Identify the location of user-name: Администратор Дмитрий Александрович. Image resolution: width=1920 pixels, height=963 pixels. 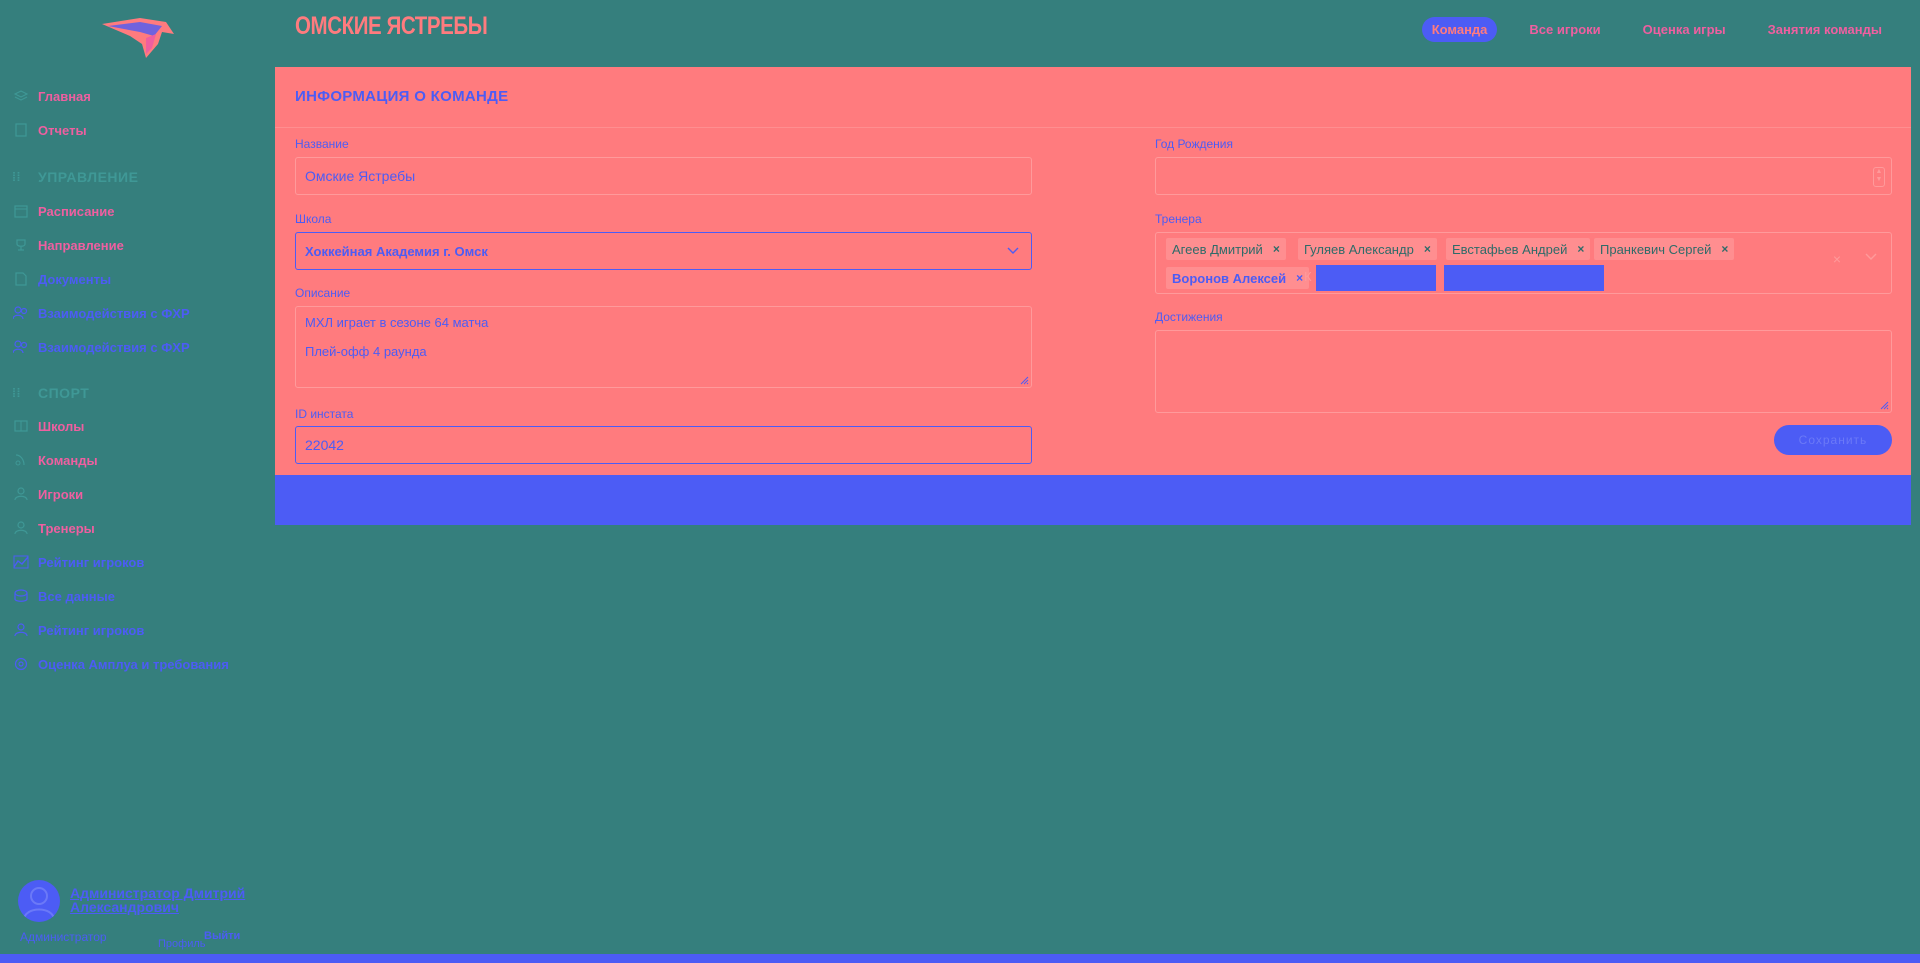
(160, 900).